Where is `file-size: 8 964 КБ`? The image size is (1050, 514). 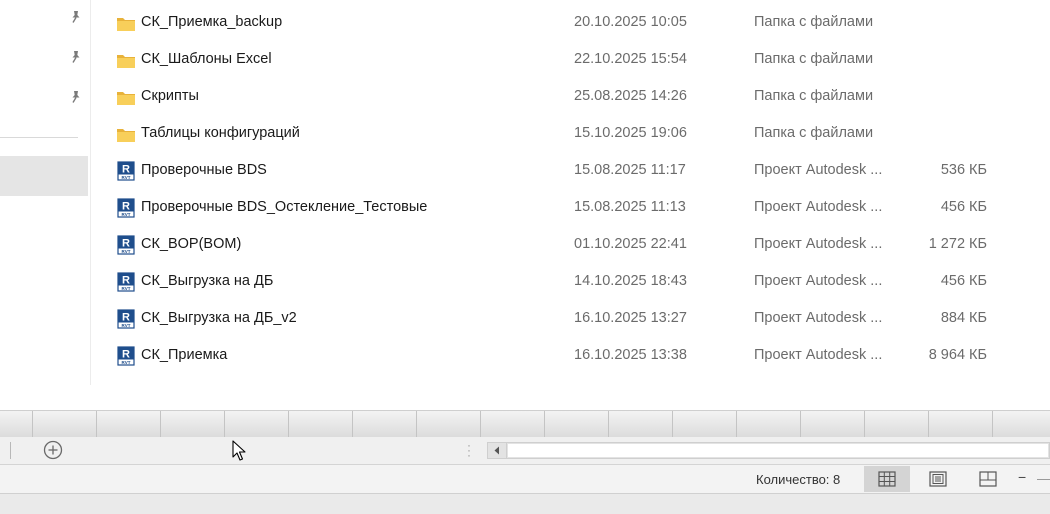 file-size: 8 964 КБ is located at coordinates (957, 355).